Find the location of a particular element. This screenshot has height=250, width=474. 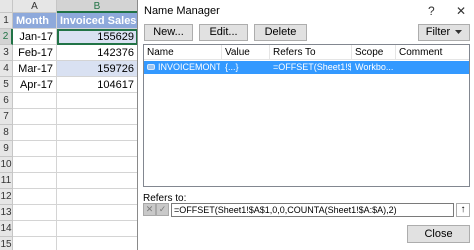

row-header: 13 is located at coordinates (6, 213).